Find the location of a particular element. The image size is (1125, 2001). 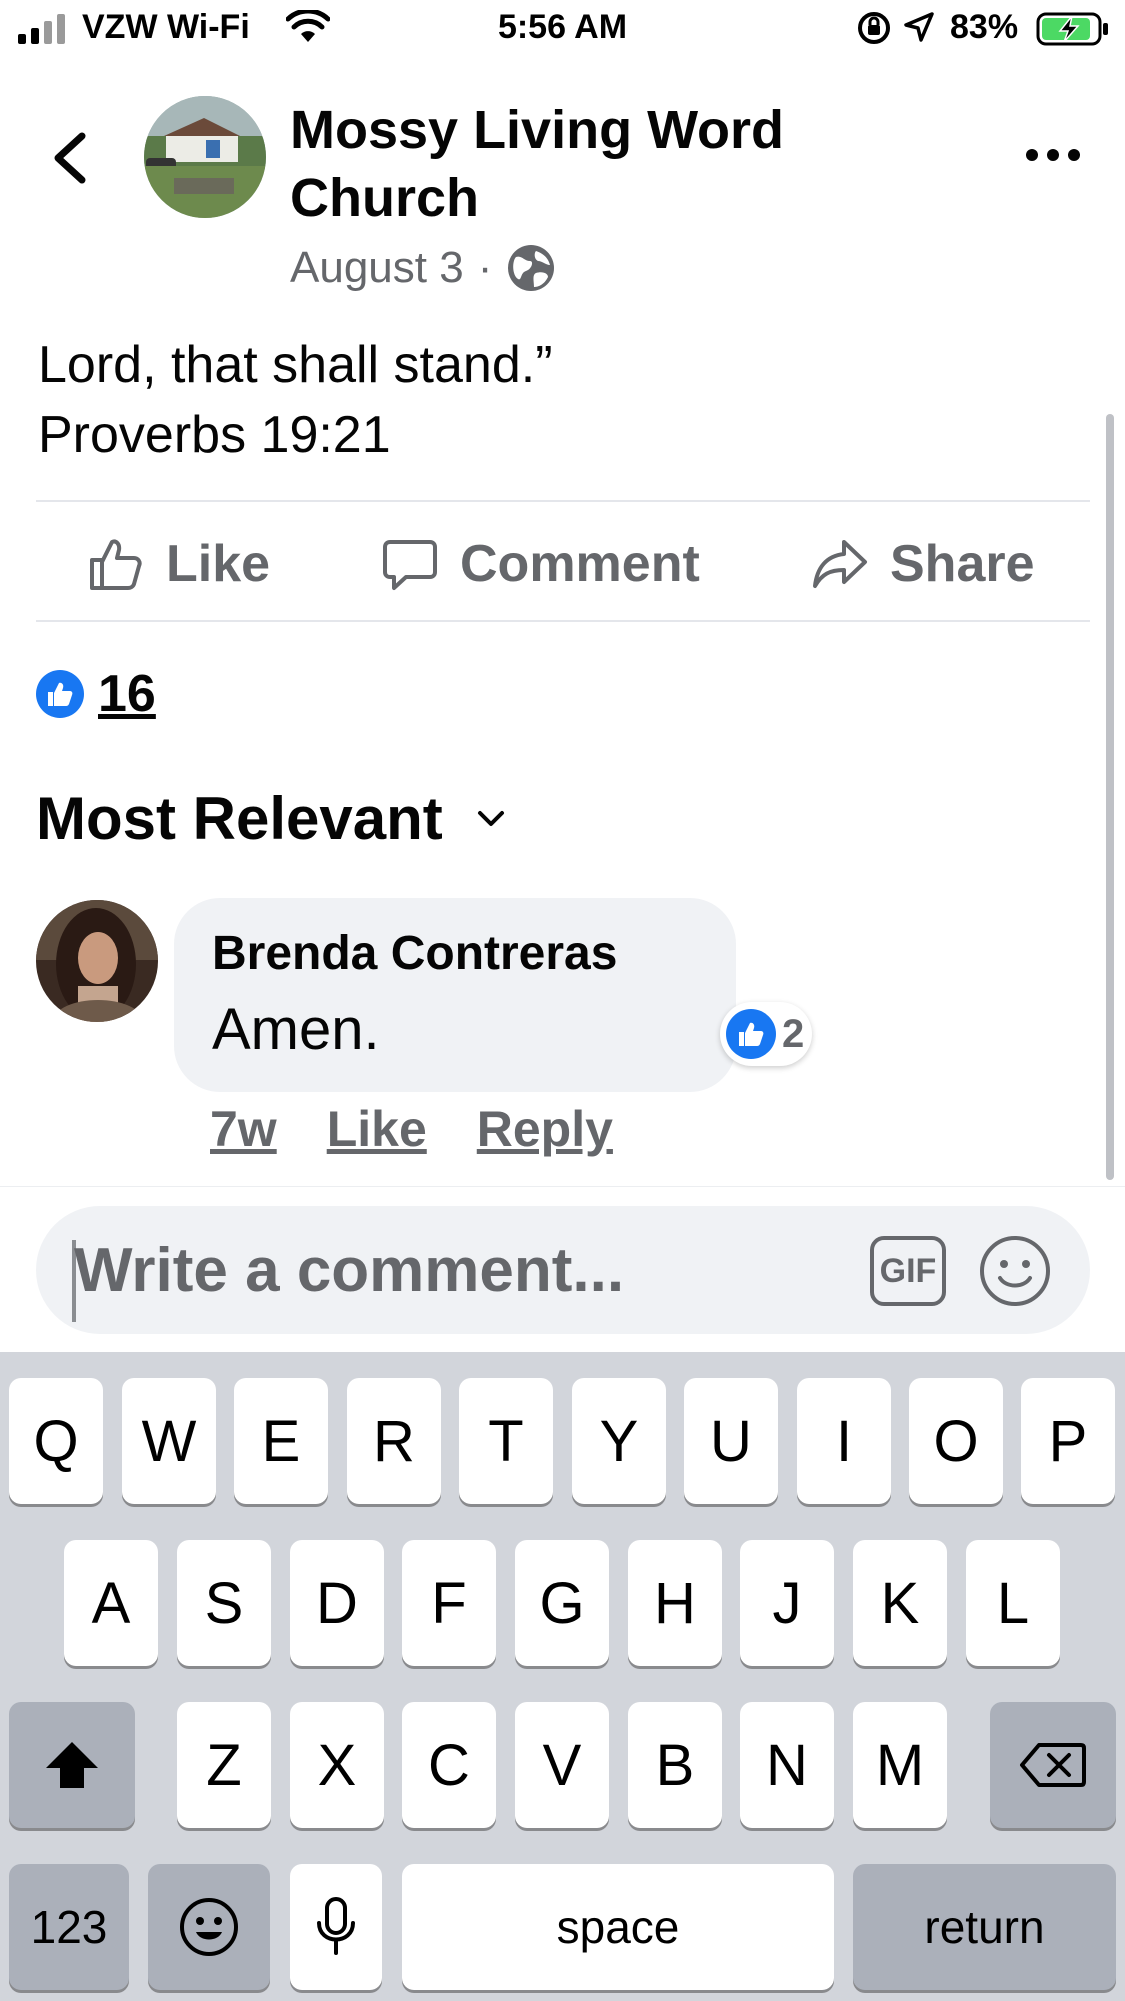

emoji-keyboard-key is located at coordinates (209, 1927).